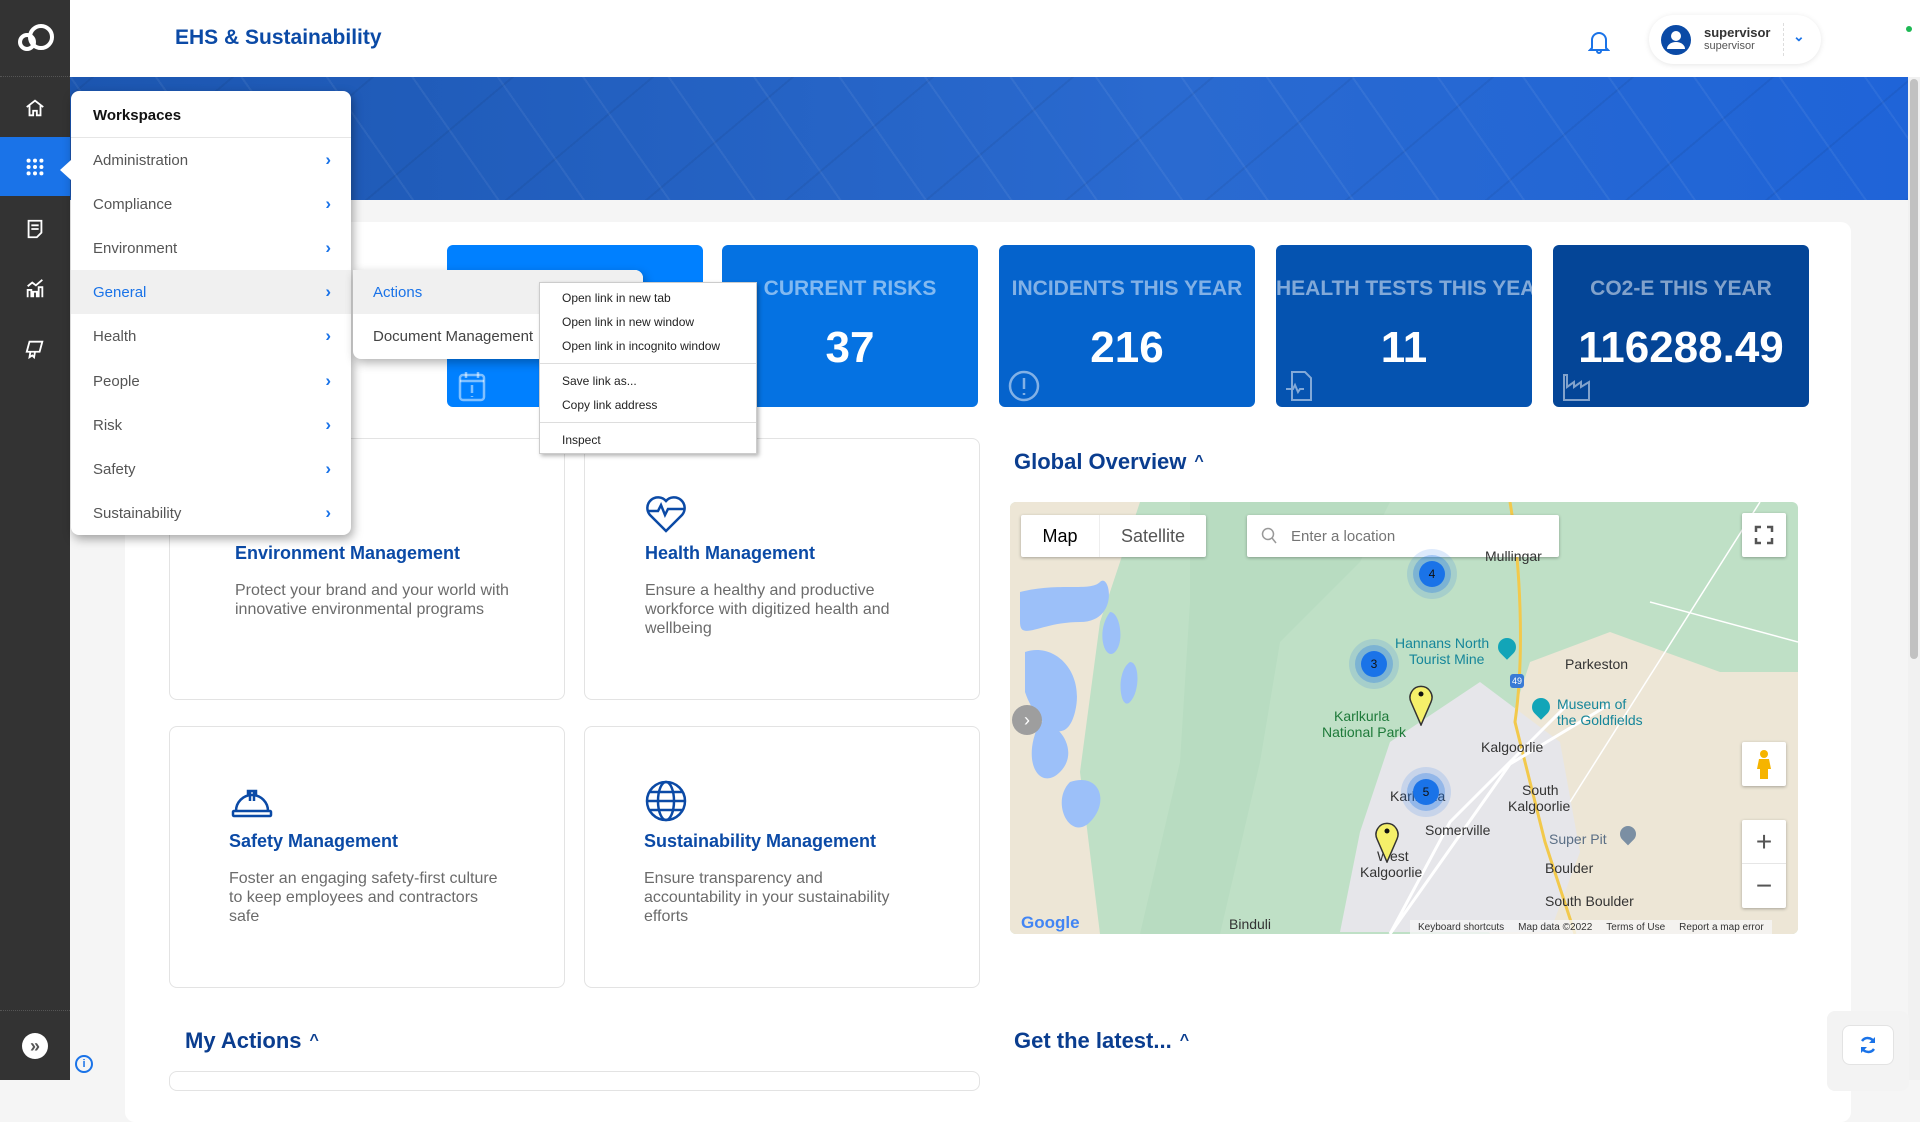 This screenshot has height=1122, width=1920. Describe the element at coordinates (1100, 461) in the screenshot. I see `section-title: Global Overview` at that location.